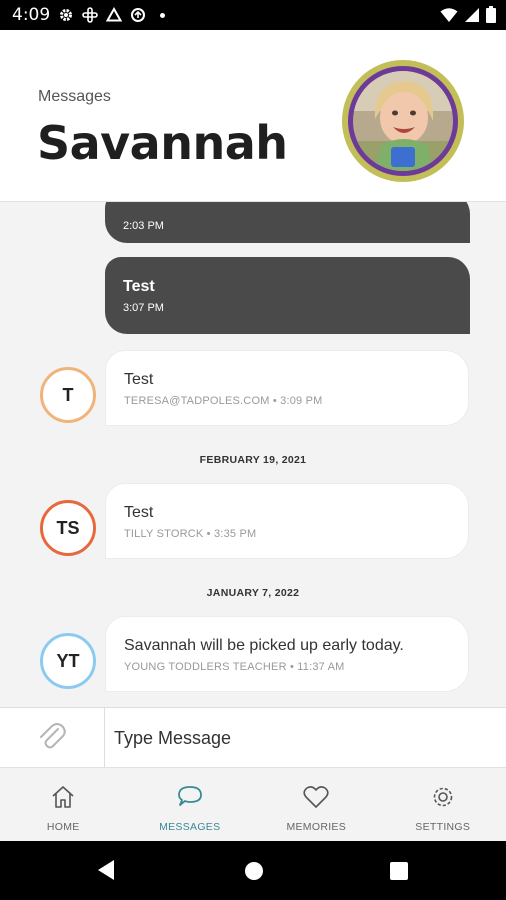  Describe the element at coordinates (316, 799) in the screenshot. I see `heart-icon` at that location.